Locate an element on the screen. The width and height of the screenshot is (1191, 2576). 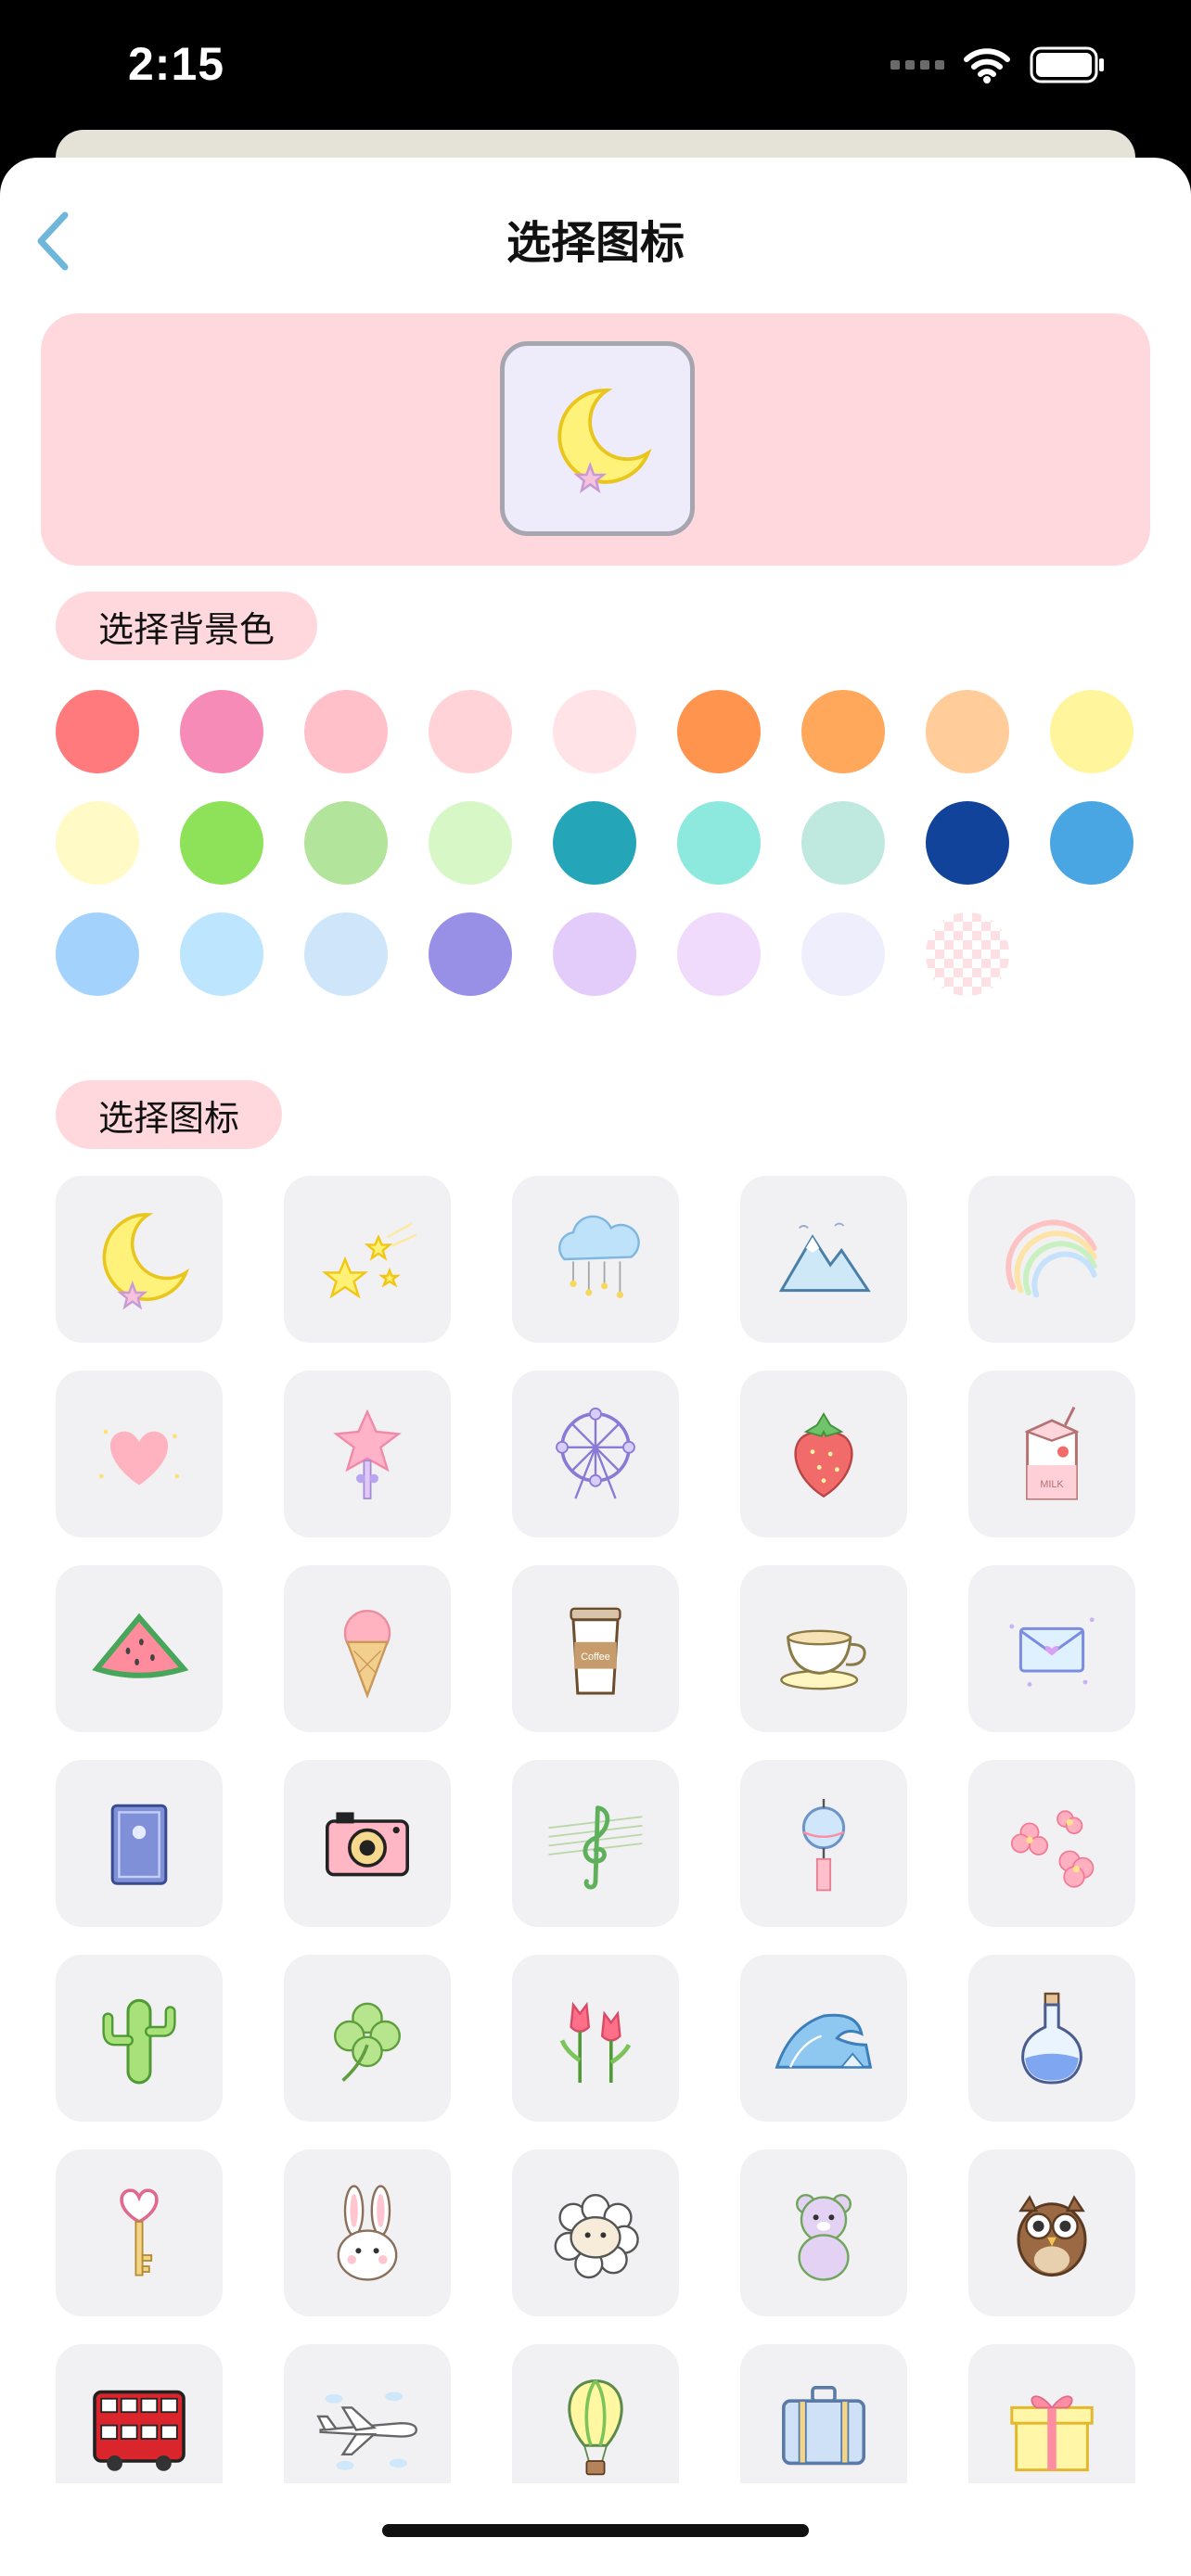
book-icon is located at coordinates (139, 1845).